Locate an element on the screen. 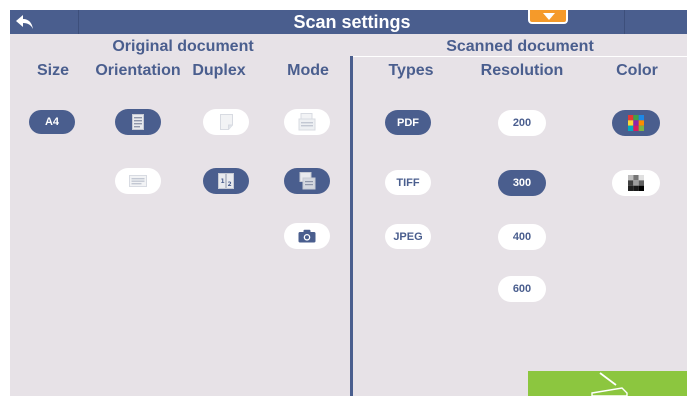 This screenshot has width=687, height=396. back-button is located at coordinates (44, 22).